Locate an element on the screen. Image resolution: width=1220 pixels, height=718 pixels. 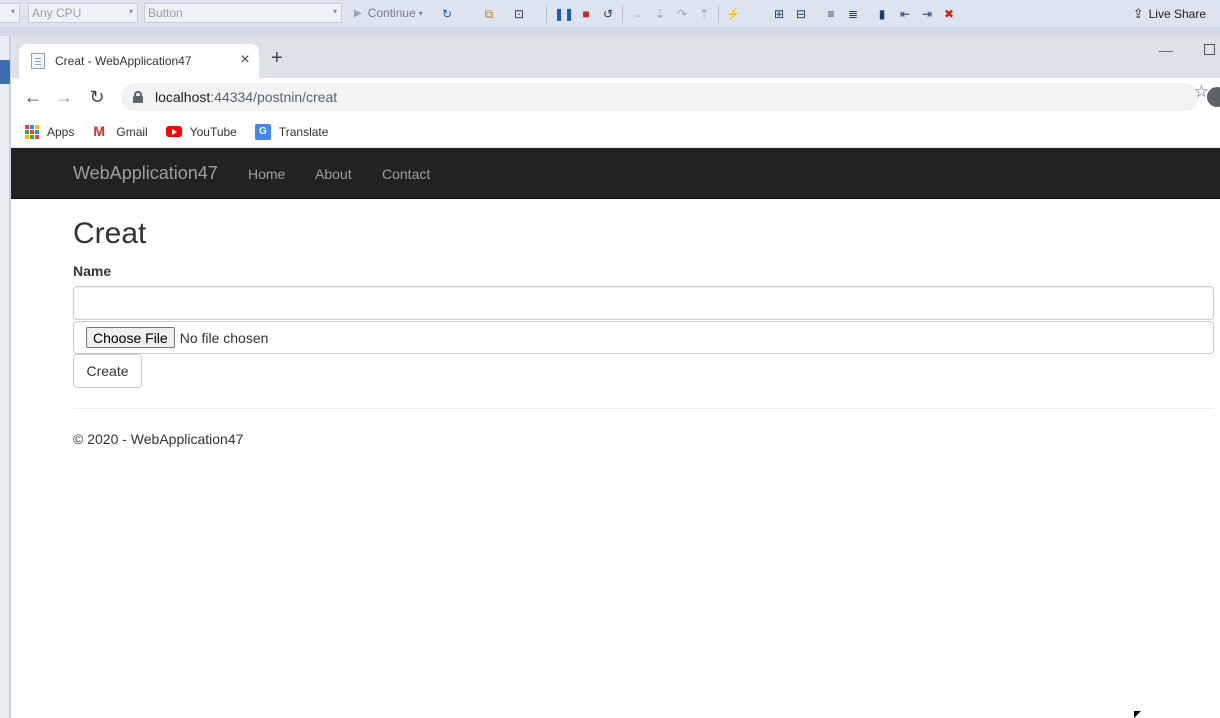
live-share-button: ⇪ Live Share is located at coordinates (1169, 14).